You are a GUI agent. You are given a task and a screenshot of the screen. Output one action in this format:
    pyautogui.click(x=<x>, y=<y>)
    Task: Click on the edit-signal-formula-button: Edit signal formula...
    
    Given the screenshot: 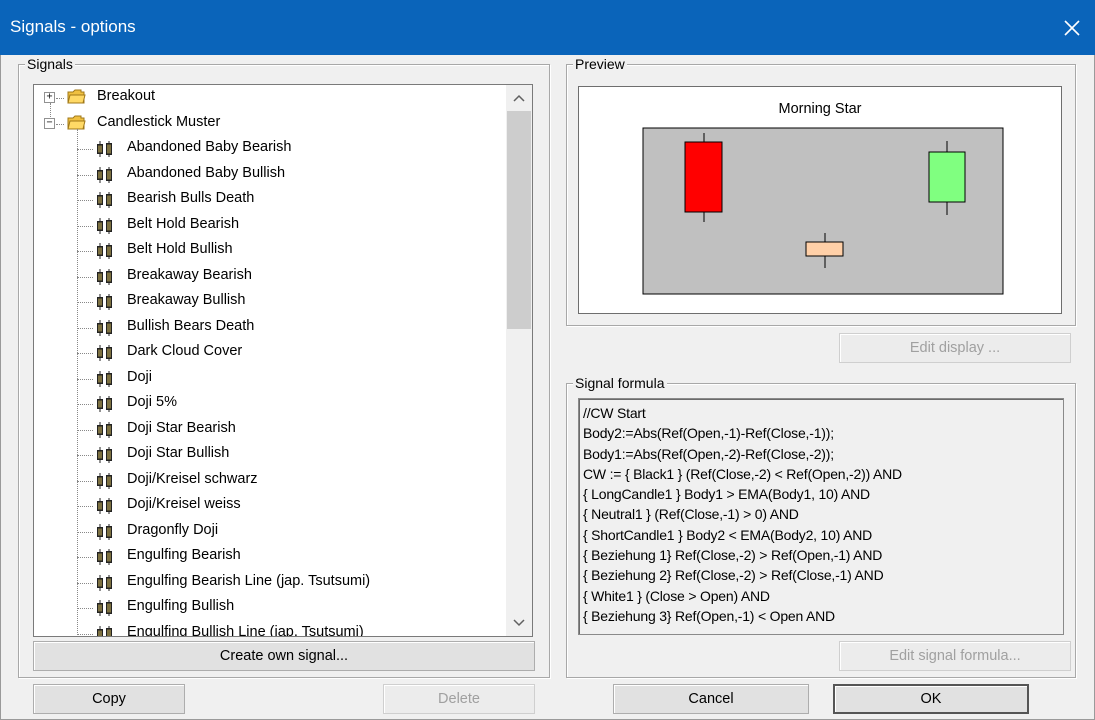 What is the action you would take?
    pyautogui.click(x=955, y=656)
    